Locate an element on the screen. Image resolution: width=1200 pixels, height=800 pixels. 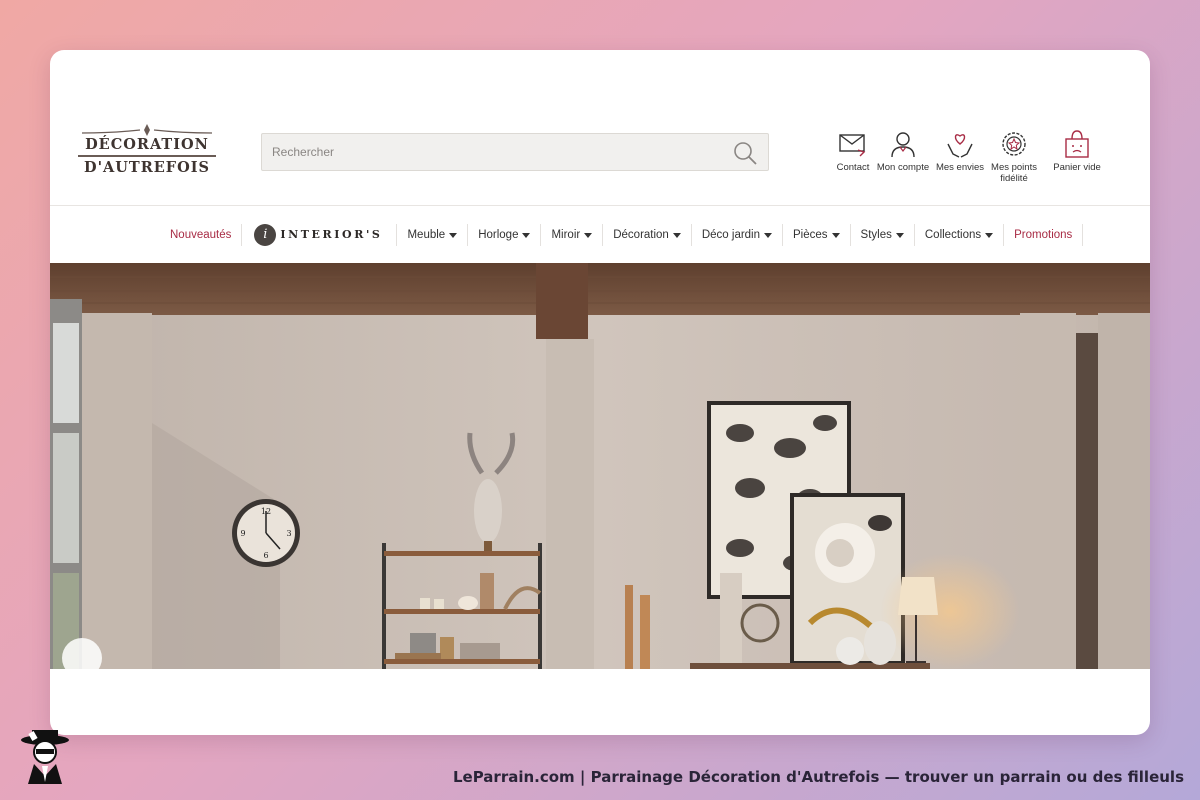
leparrain-mascot-icon is located at coordinates (45, 757).